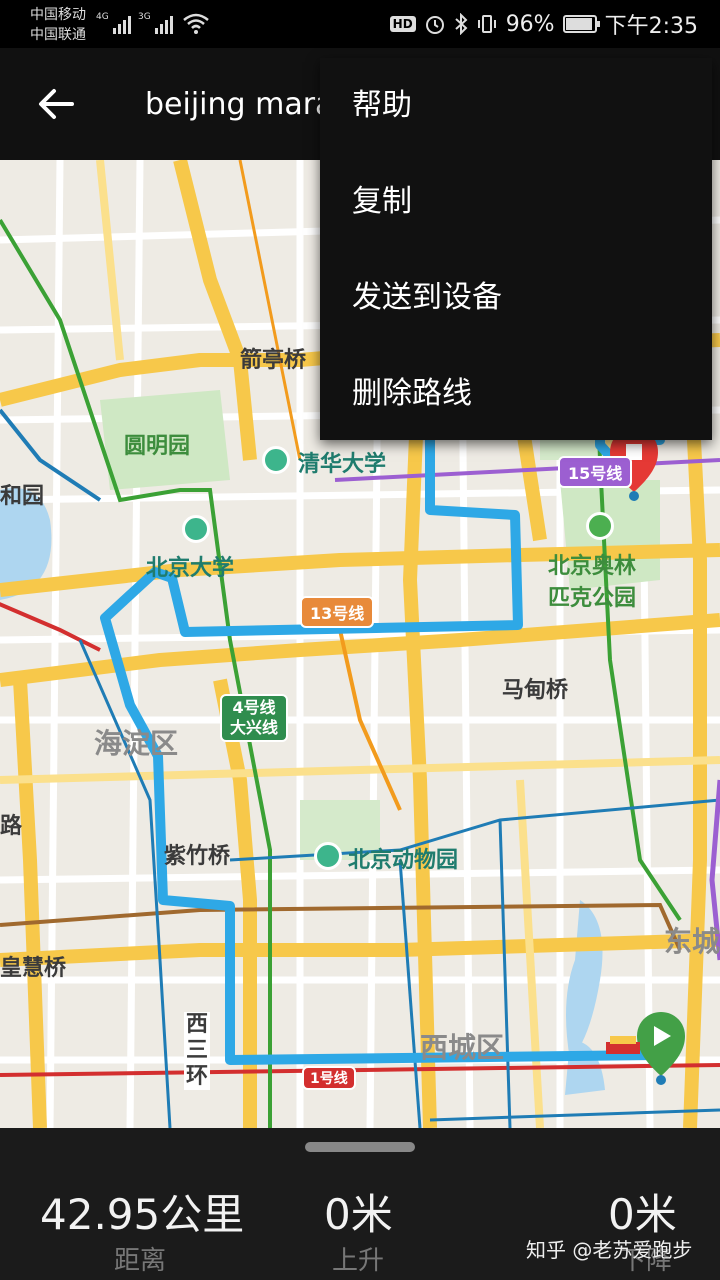  Describe the element at coordinates (276, 460) in the screenshot. I see `university-icon` at that location.